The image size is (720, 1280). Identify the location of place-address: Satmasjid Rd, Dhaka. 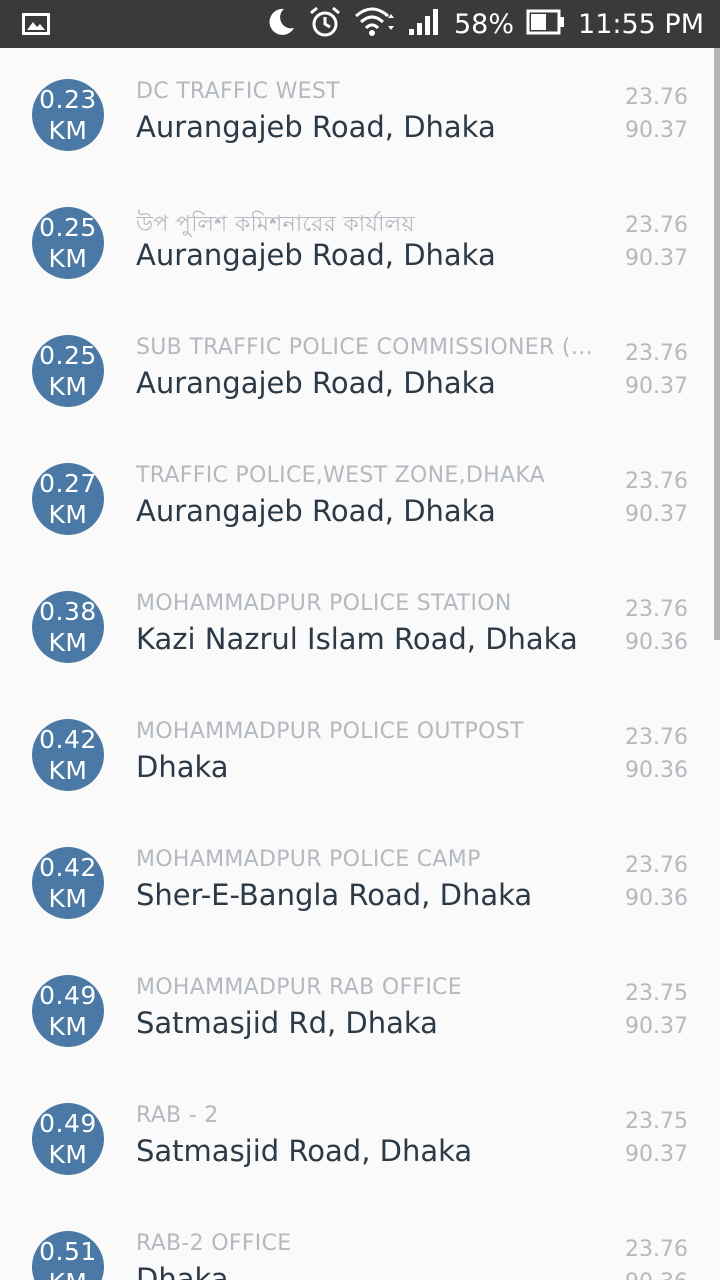
(287, 1023).